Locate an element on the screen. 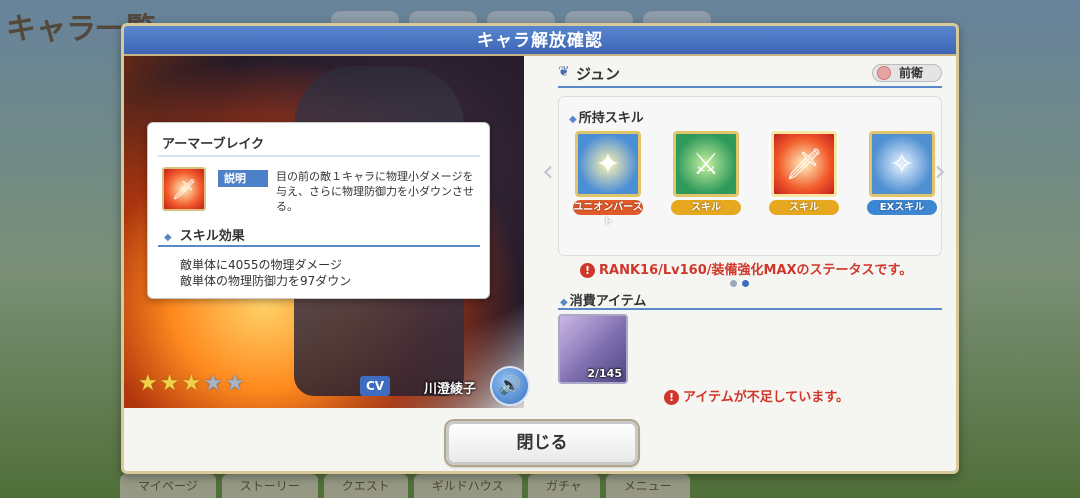 Image resolution: width=1080 pixels, height=498 pixels. close-button: 閉じる is located at coordinates (542, 443).